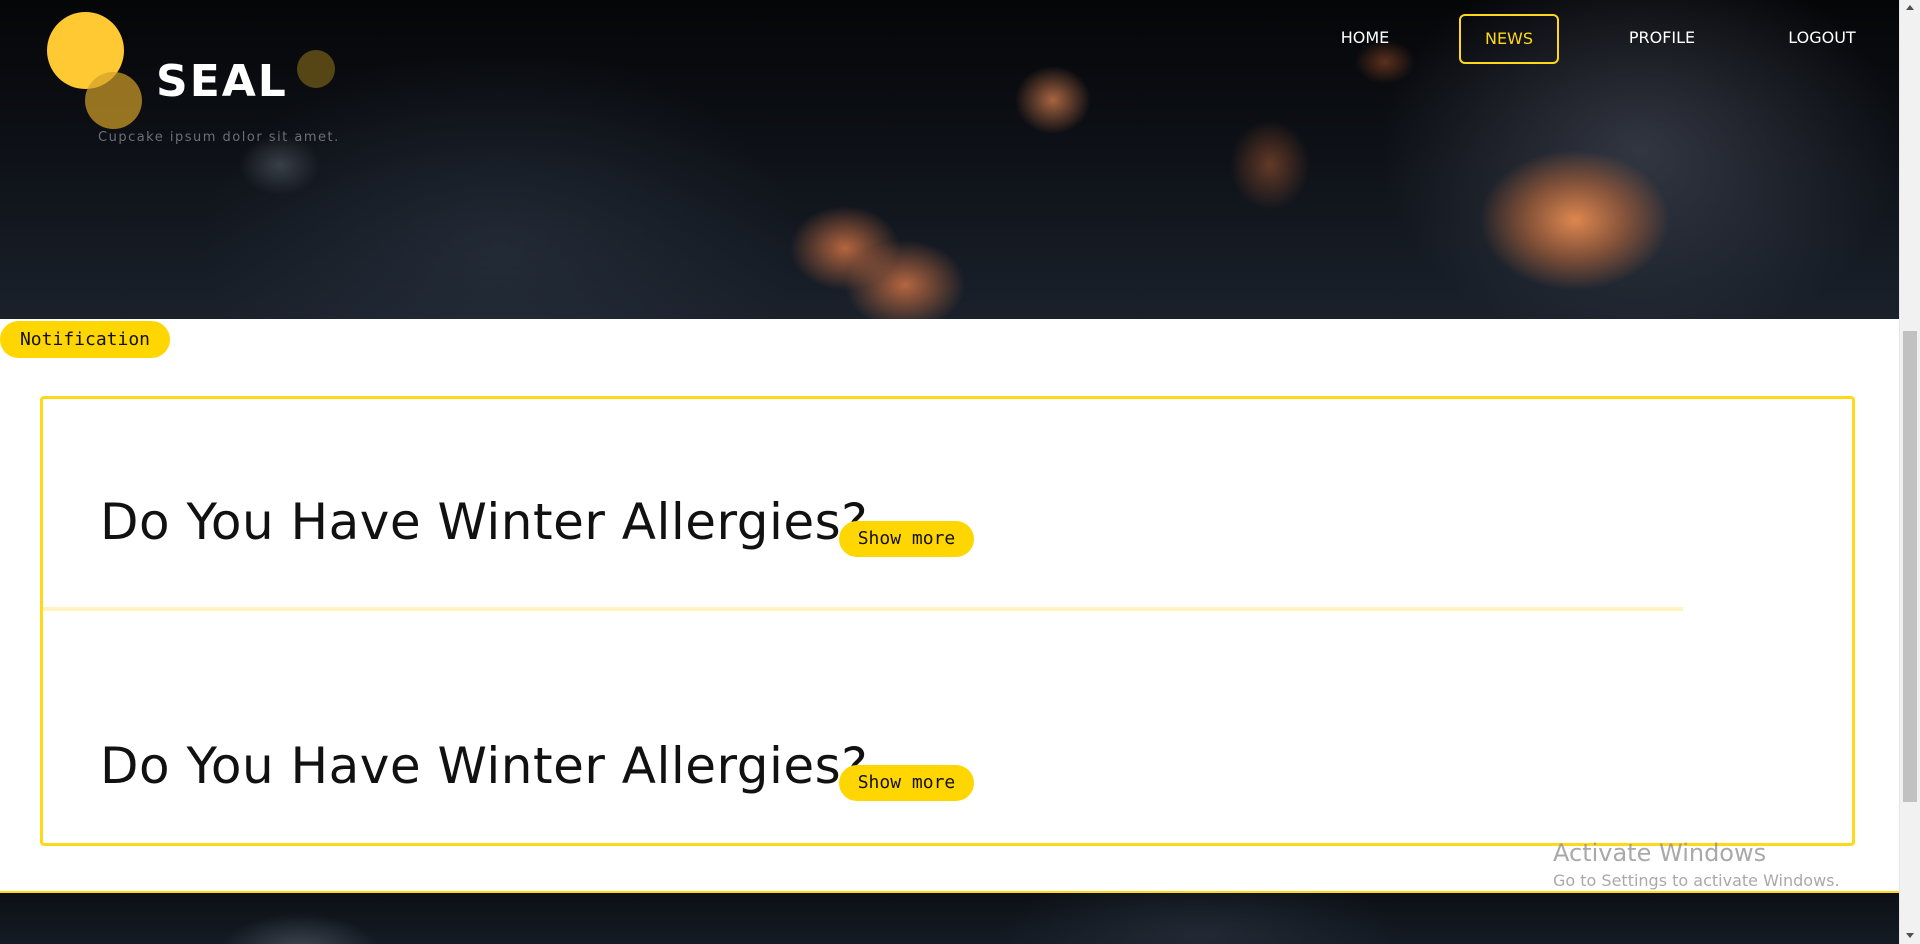 Image resolution: width=1920 pixels, height=944 pixels. Describe the element at coordinates (1365, 38) in the screenshot. I see `nav-home-link: HOME` at that location.